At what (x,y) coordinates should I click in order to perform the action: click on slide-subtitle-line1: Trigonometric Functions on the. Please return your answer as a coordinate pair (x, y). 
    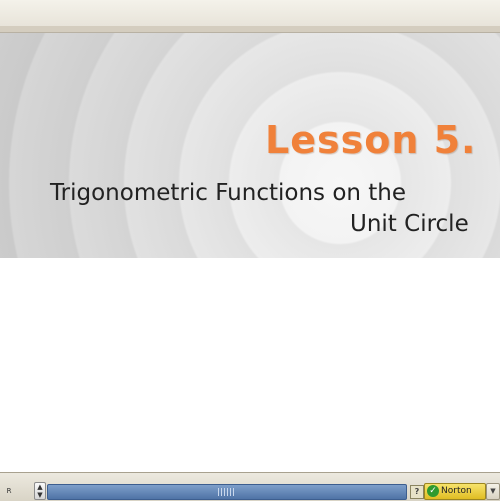
    Looking at the image, I should click on (228, 193).